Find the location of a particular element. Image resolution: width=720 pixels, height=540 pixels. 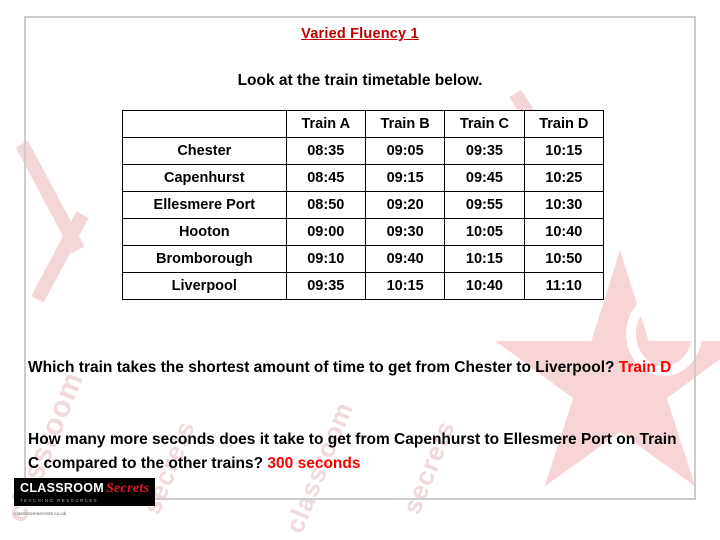

table-row: Bromborough 09:10 09:40 10:15 10:50 is located at coordinates (363, 259).